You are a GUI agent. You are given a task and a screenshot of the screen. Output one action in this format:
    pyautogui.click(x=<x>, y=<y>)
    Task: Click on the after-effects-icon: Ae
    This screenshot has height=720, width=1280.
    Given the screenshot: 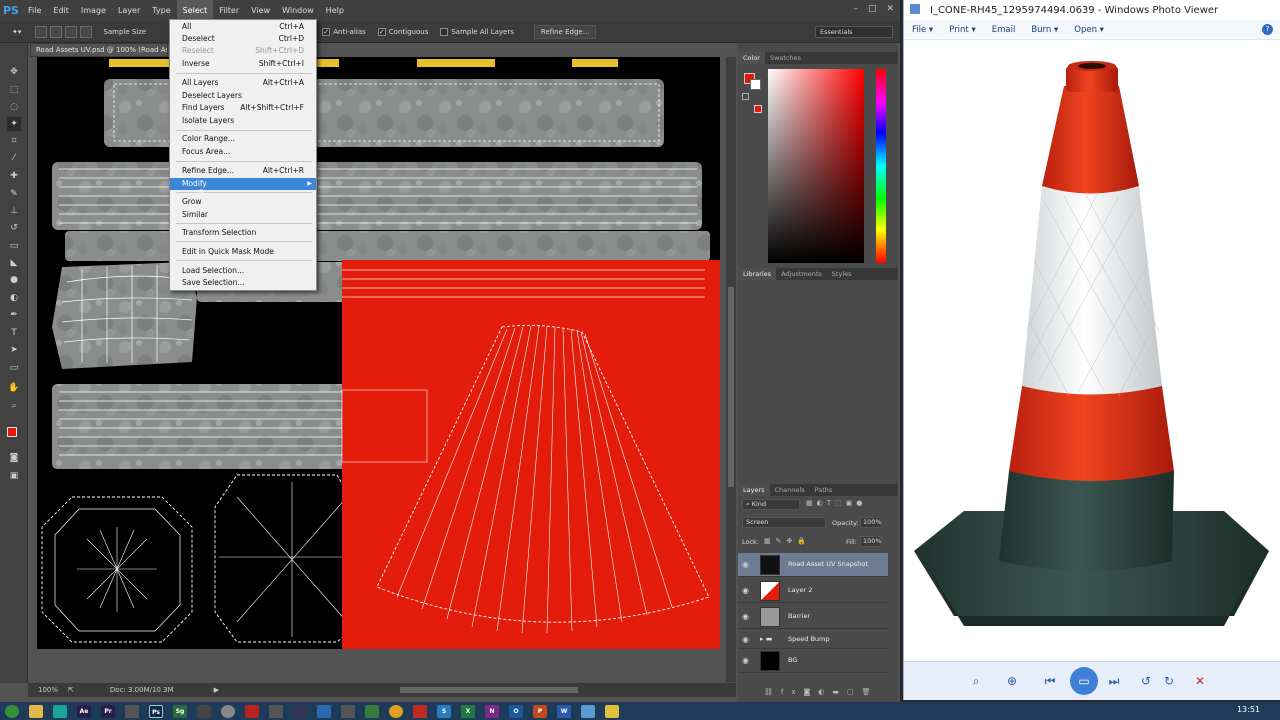 What is the action you would take?
    pyautogui.click(x=84, y=711)
    